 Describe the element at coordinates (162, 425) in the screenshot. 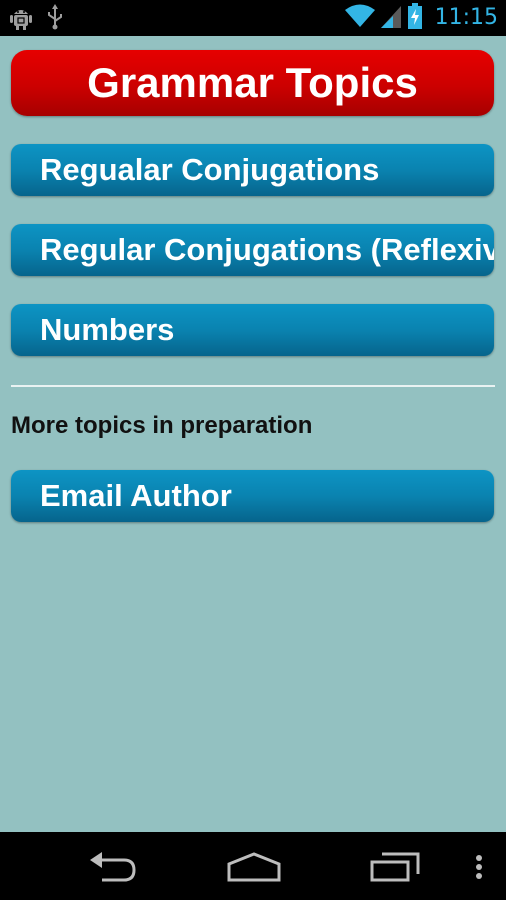

I see `note-text: More topics in preparation` at that location.